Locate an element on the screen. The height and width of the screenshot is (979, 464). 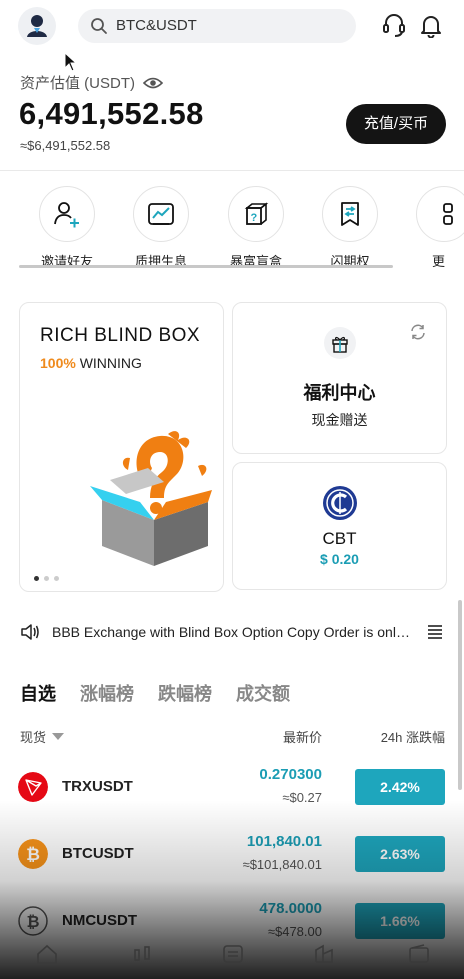
blind-box-icon: ? is located at coordinates (256, 214).